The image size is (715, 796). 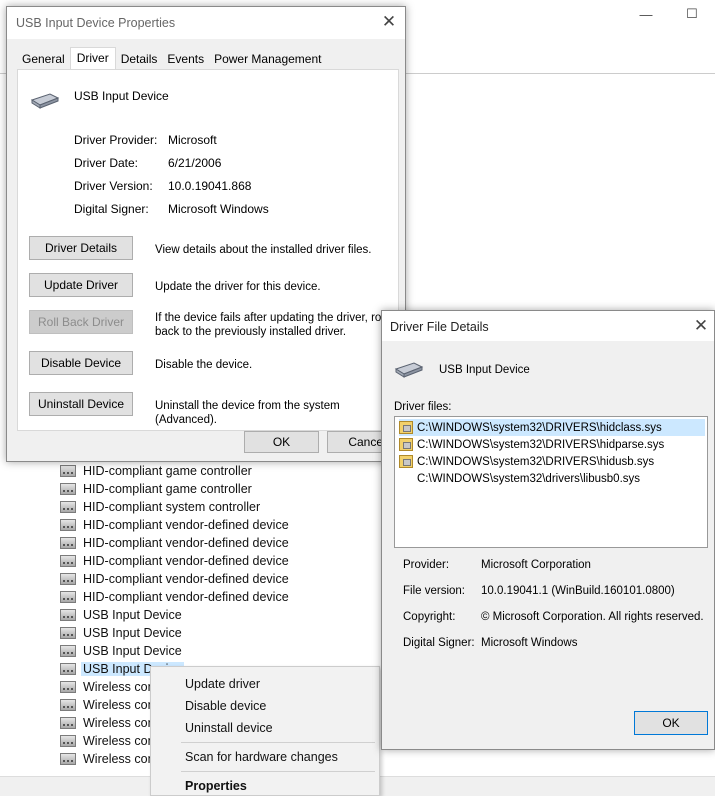 What do you see at coordinates (81, 322) in the screenshot?
I see `roll-back-driver-button: Roll Back Driver` at bounding box center [81, 322].